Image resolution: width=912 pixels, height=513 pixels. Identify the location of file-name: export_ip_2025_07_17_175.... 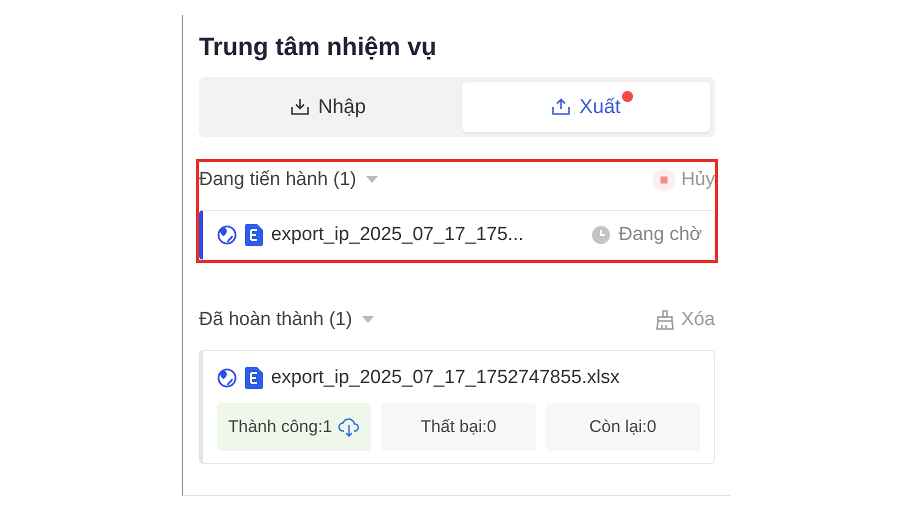
(397, 235).